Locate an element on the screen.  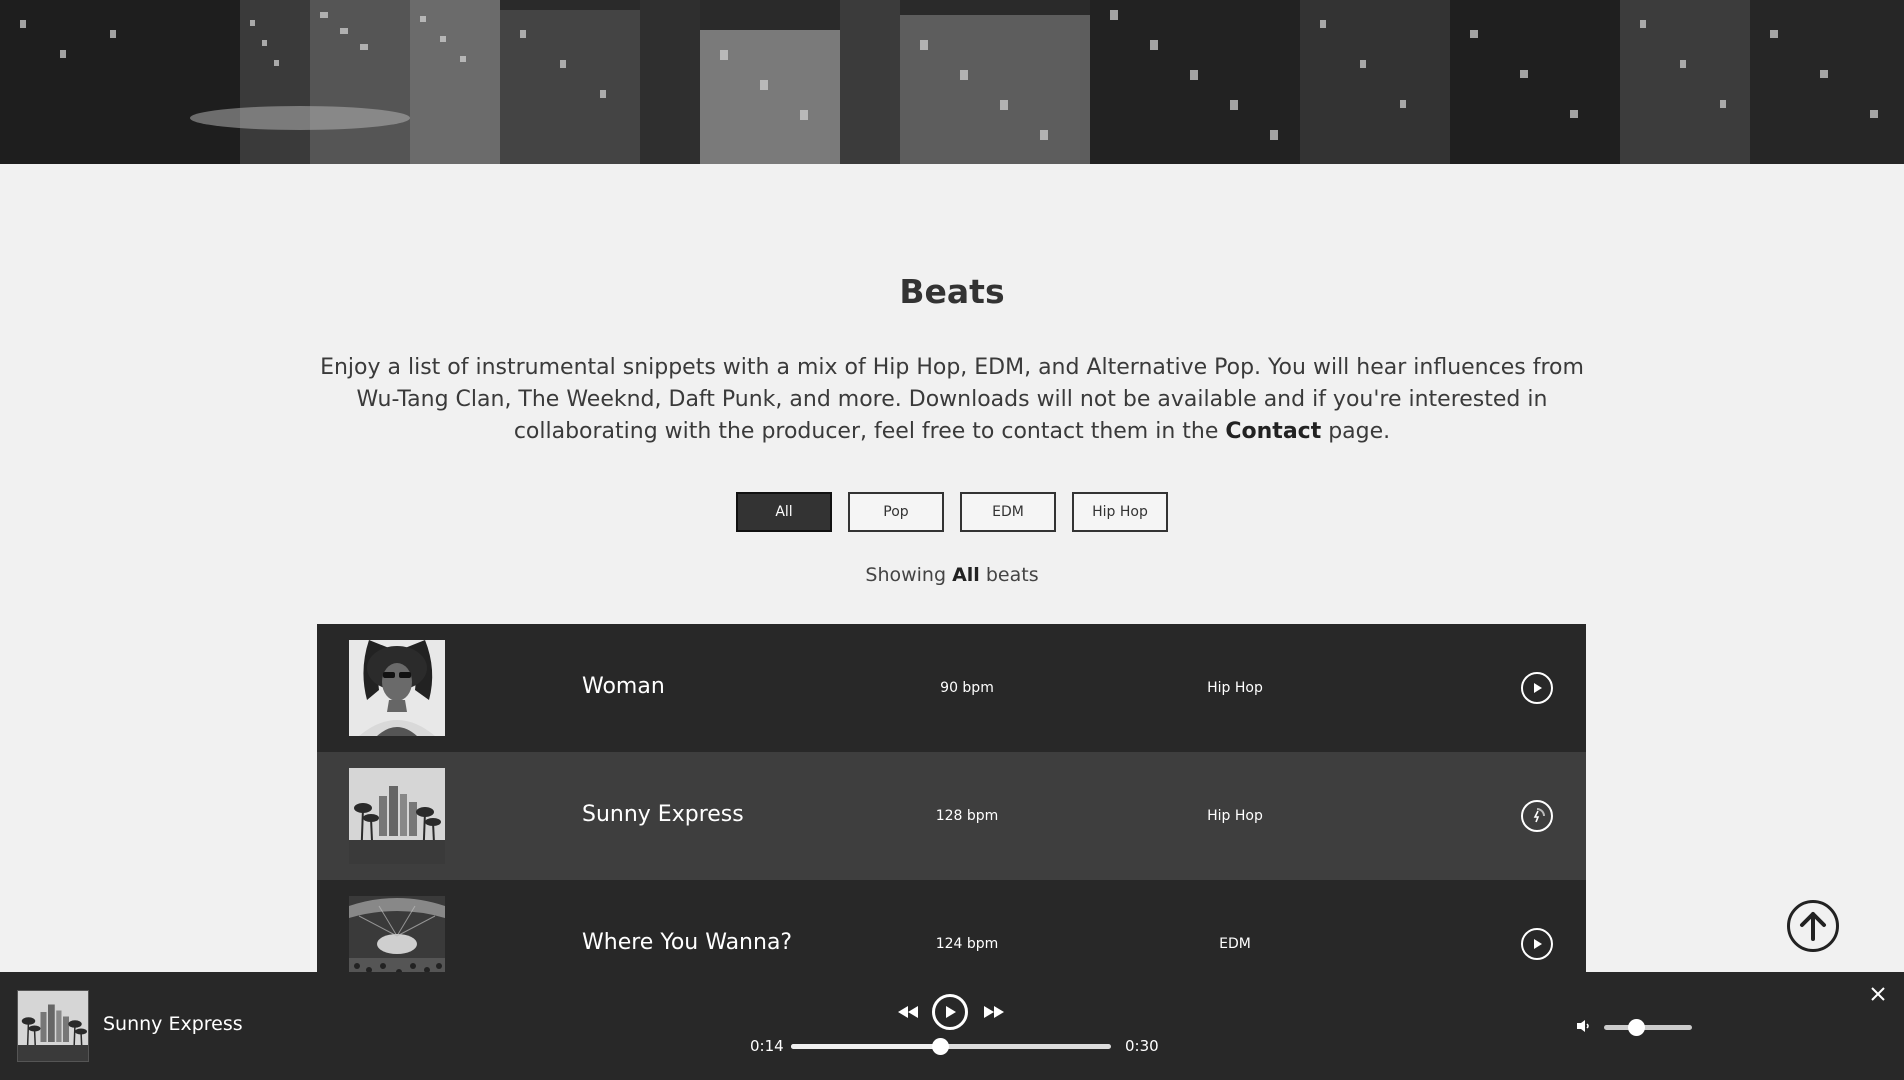
beat-title: Sunny Express is located at coordinates (663, 814).